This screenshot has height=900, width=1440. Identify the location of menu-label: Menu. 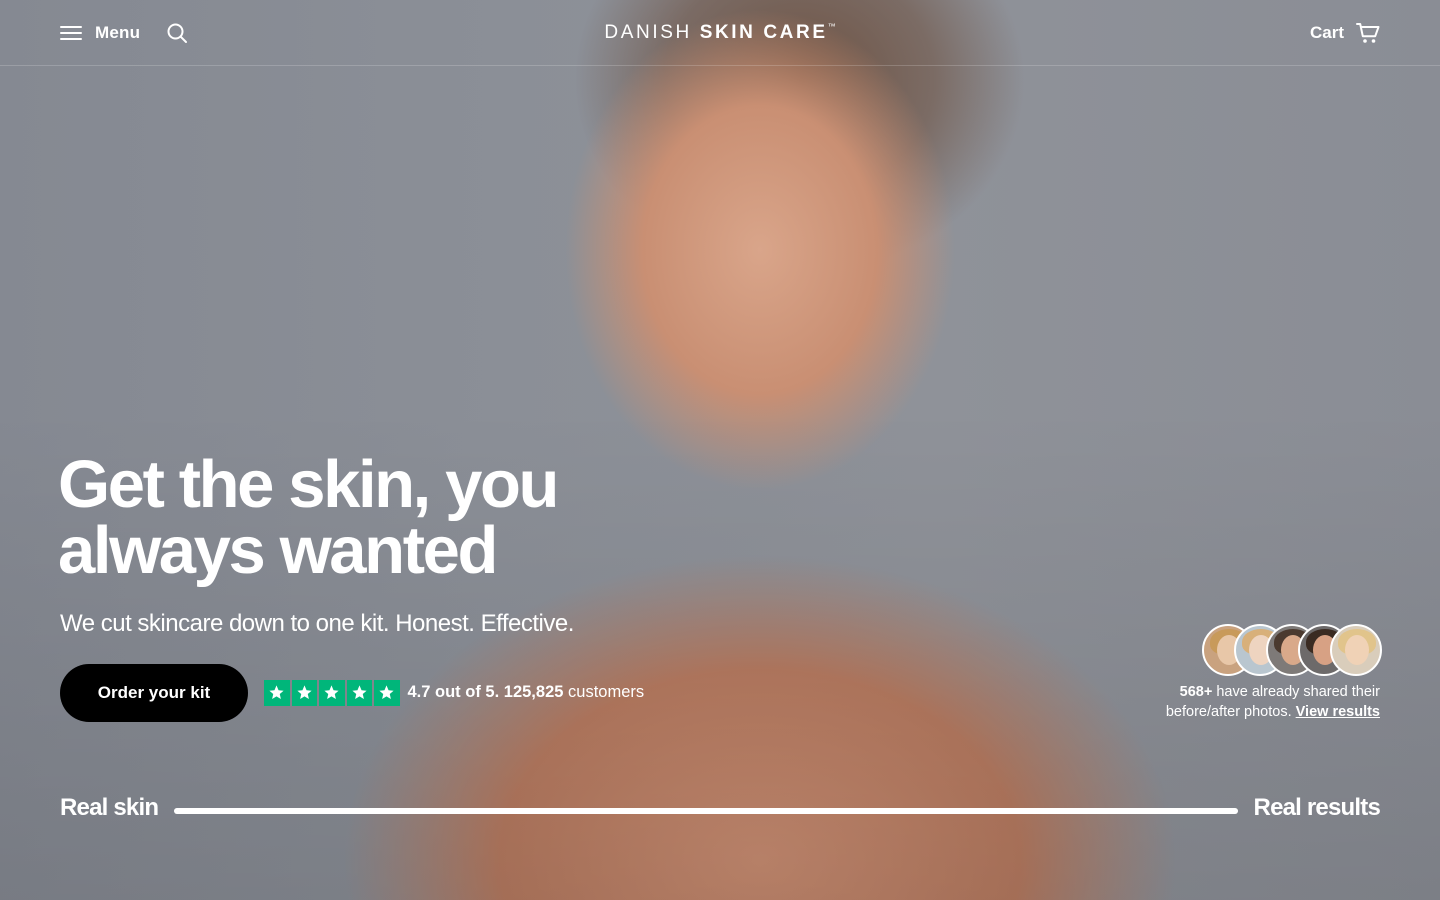
(118, 32).